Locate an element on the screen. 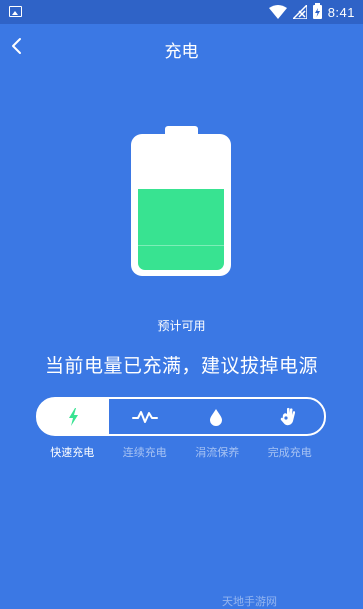 The height and width of the screenshot is (609, 363). lightning-icon is located at coordinates (73, 416).